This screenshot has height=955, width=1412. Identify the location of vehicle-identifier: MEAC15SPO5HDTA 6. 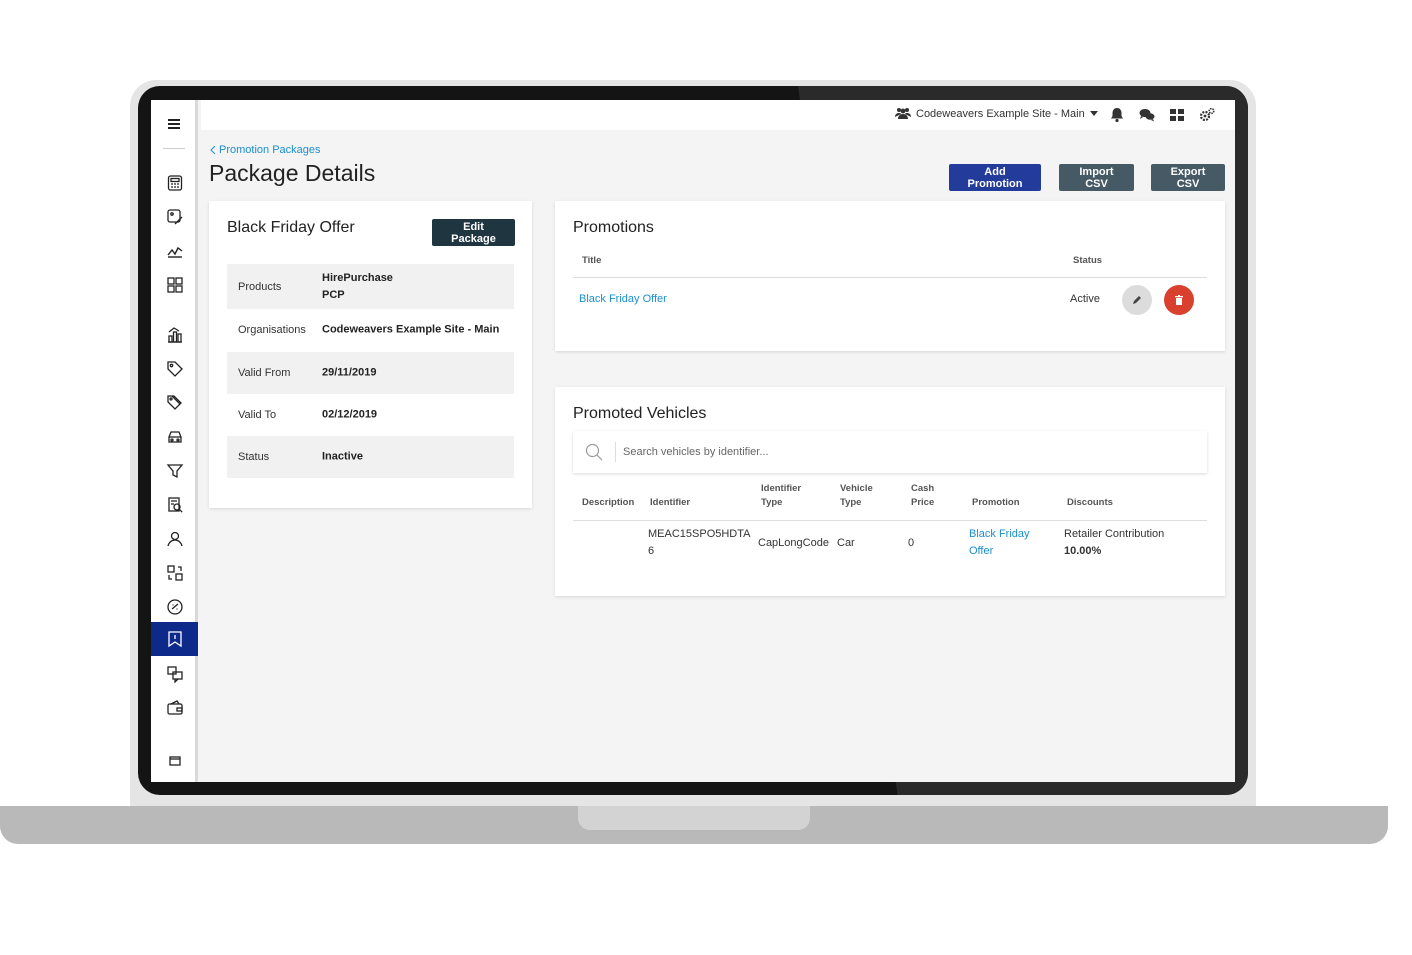
(699, 543).